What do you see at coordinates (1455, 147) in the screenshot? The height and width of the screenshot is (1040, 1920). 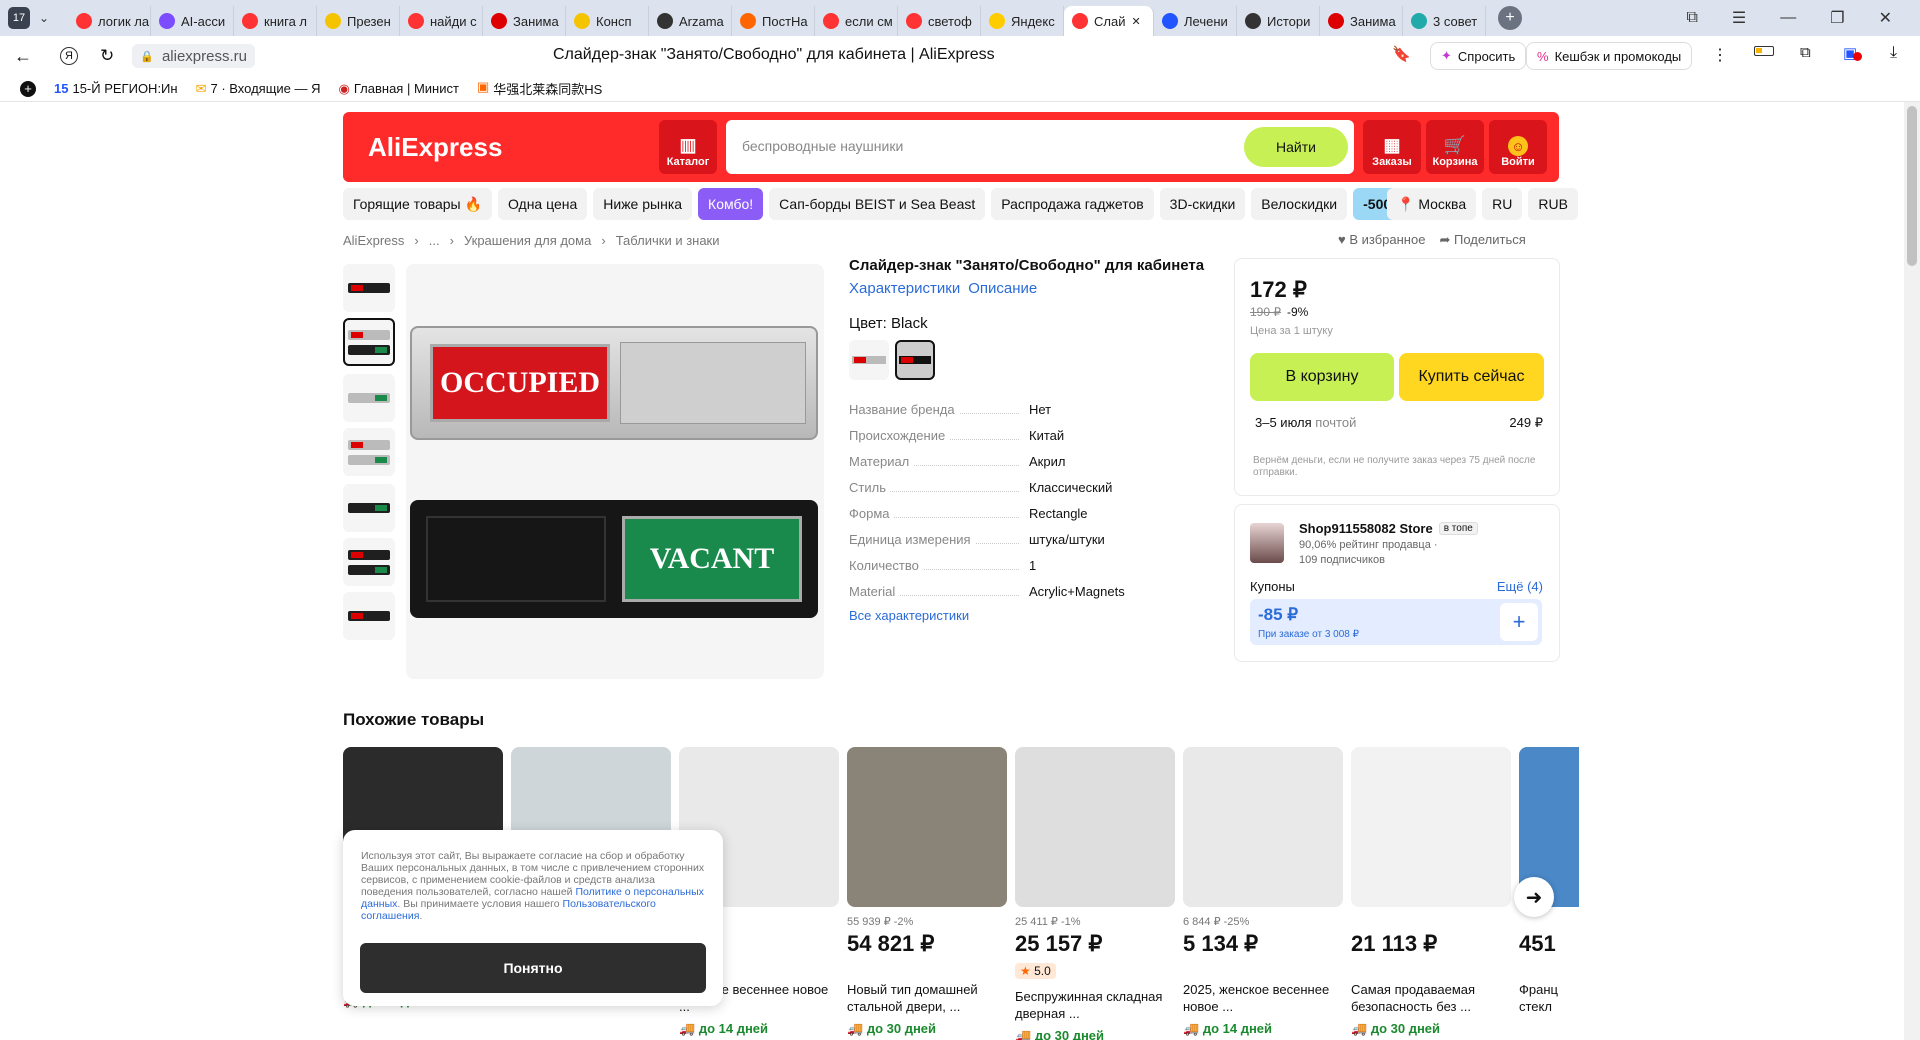 I see `cart-button: 🛒 Корзина` at bounding box center [1455, 147].